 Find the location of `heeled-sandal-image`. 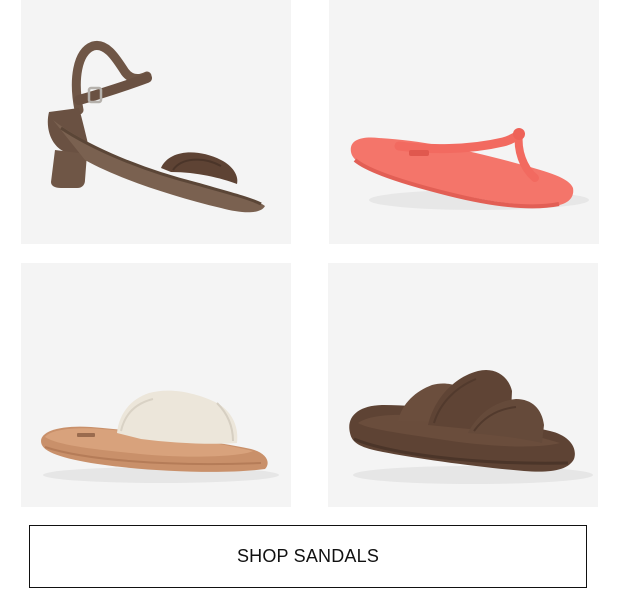

heeled-sandal-image is located at coordinates (156, 126).